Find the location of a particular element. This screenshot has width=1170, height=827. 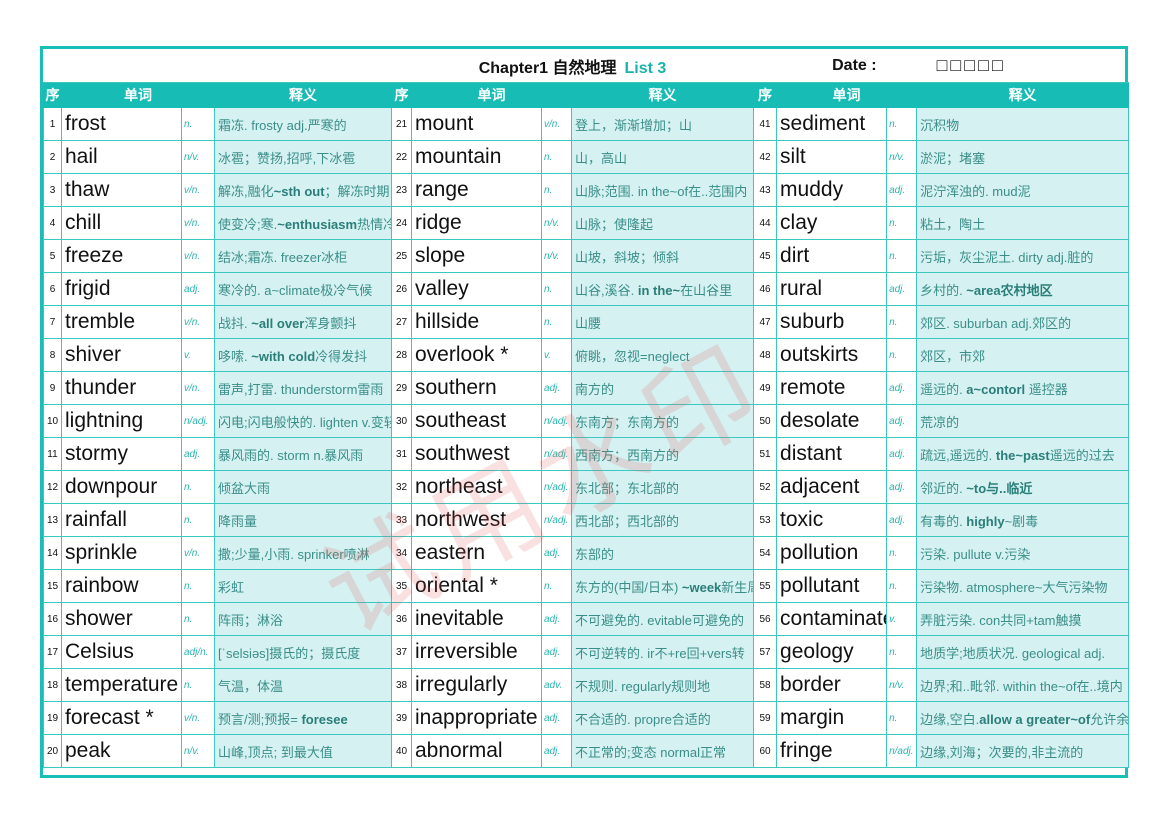

entry-word: irregularly is located at coordinates (476, 685).